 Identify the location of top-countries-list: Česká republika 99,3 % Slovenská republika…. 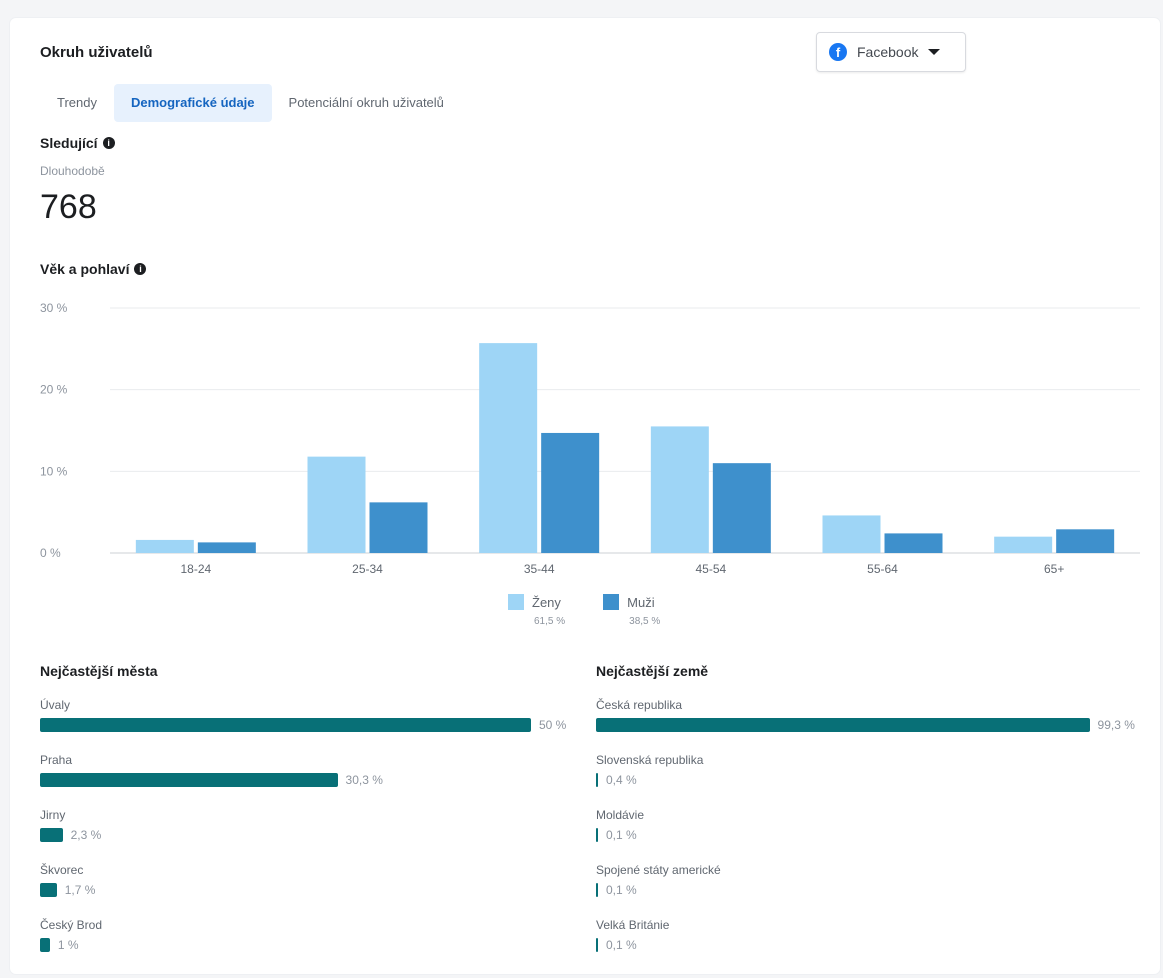
(865, 833).